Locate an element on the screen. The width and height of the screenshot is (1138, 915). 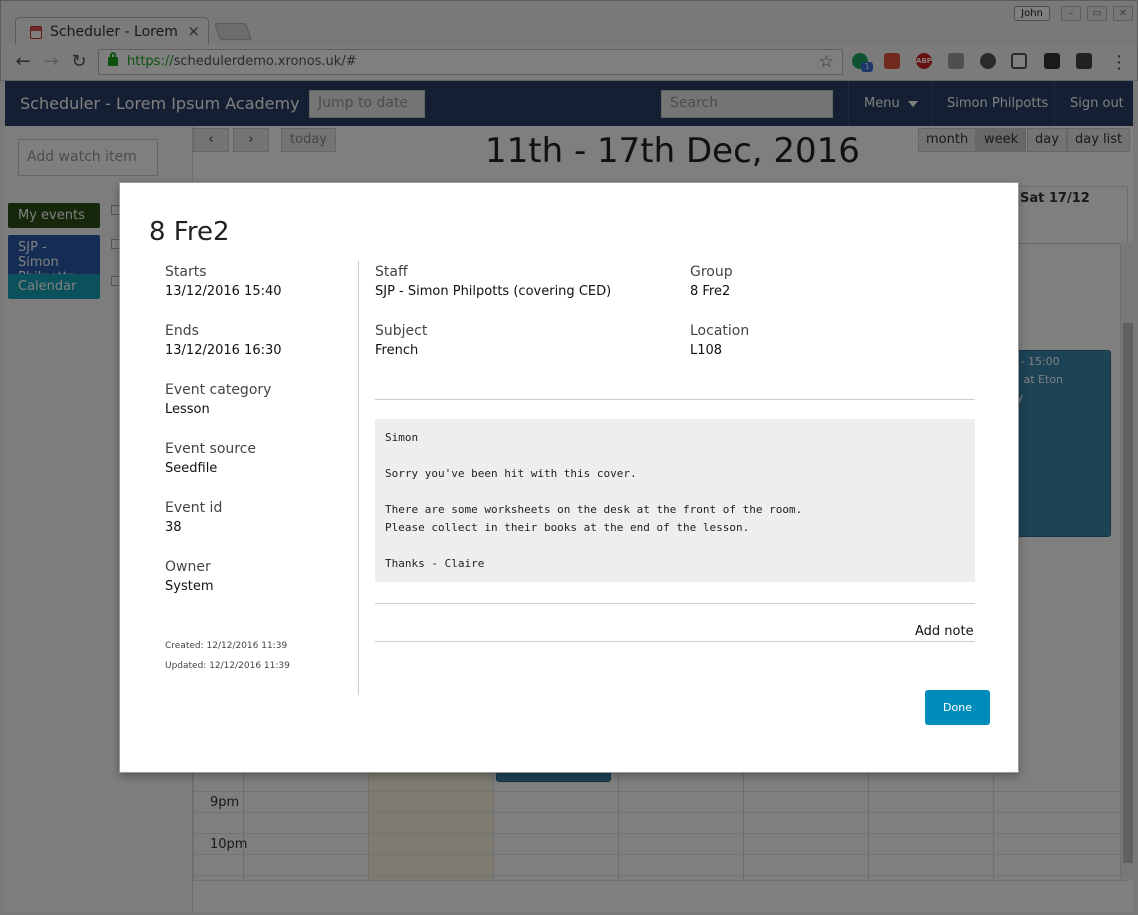
subject-value: French is located at coordinates (397, 350).